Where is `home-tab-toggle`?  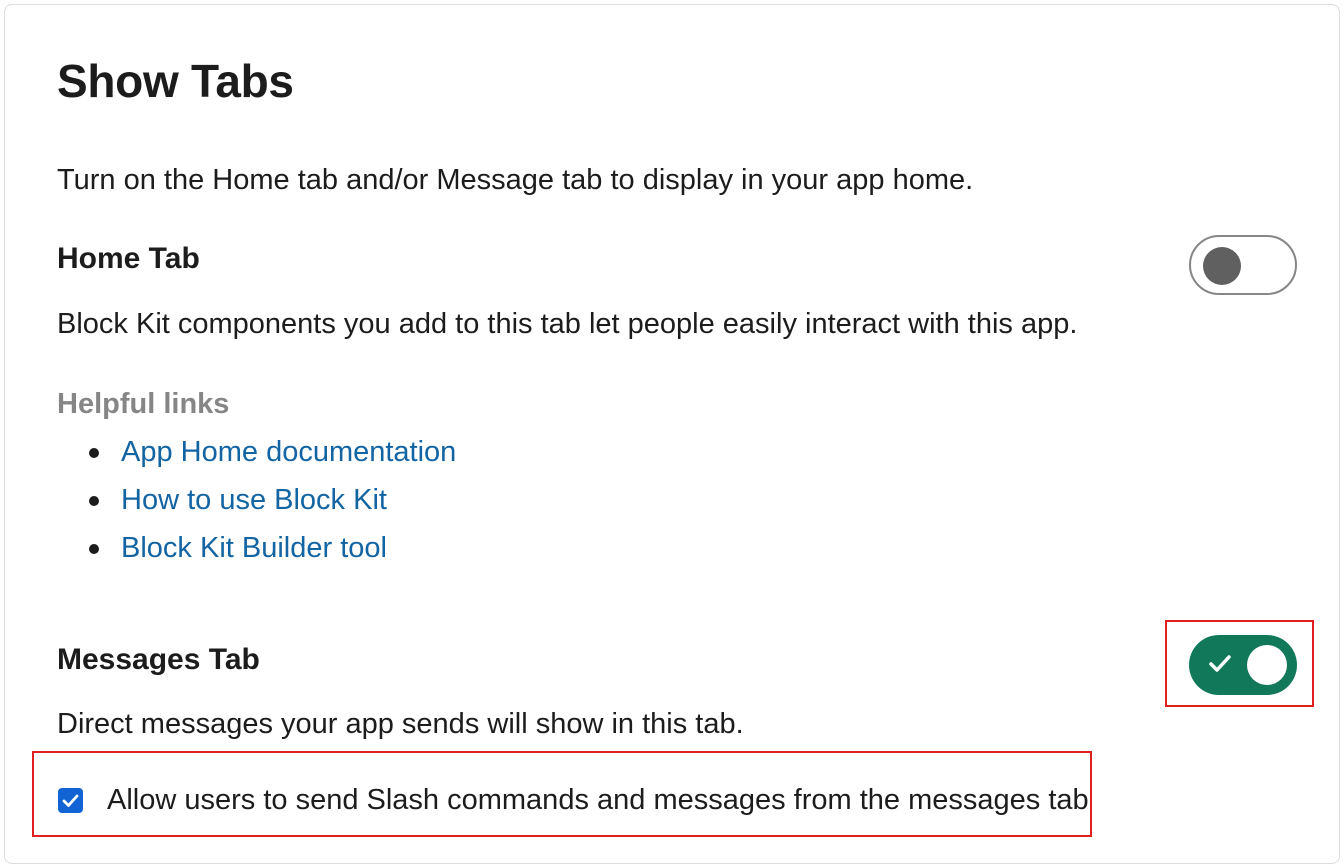
home-tab-toggle is located at coordinates (1243, 265).